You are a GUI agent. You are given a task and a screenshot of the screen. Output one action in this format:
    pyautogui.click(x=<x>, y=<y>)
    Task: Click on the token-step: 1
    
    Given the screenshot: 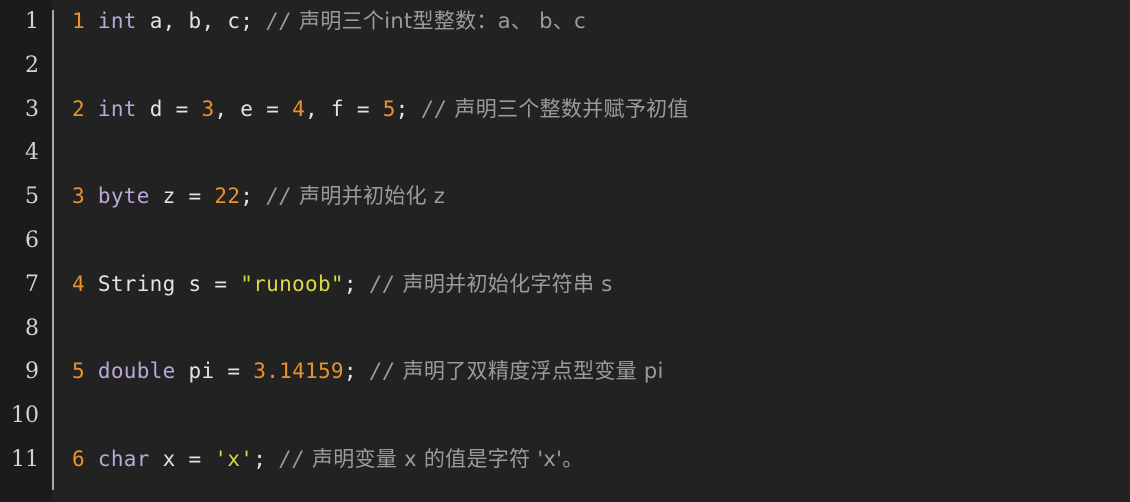 What is the action you would take?
    pyautogui.click(x=78, y=21)
    